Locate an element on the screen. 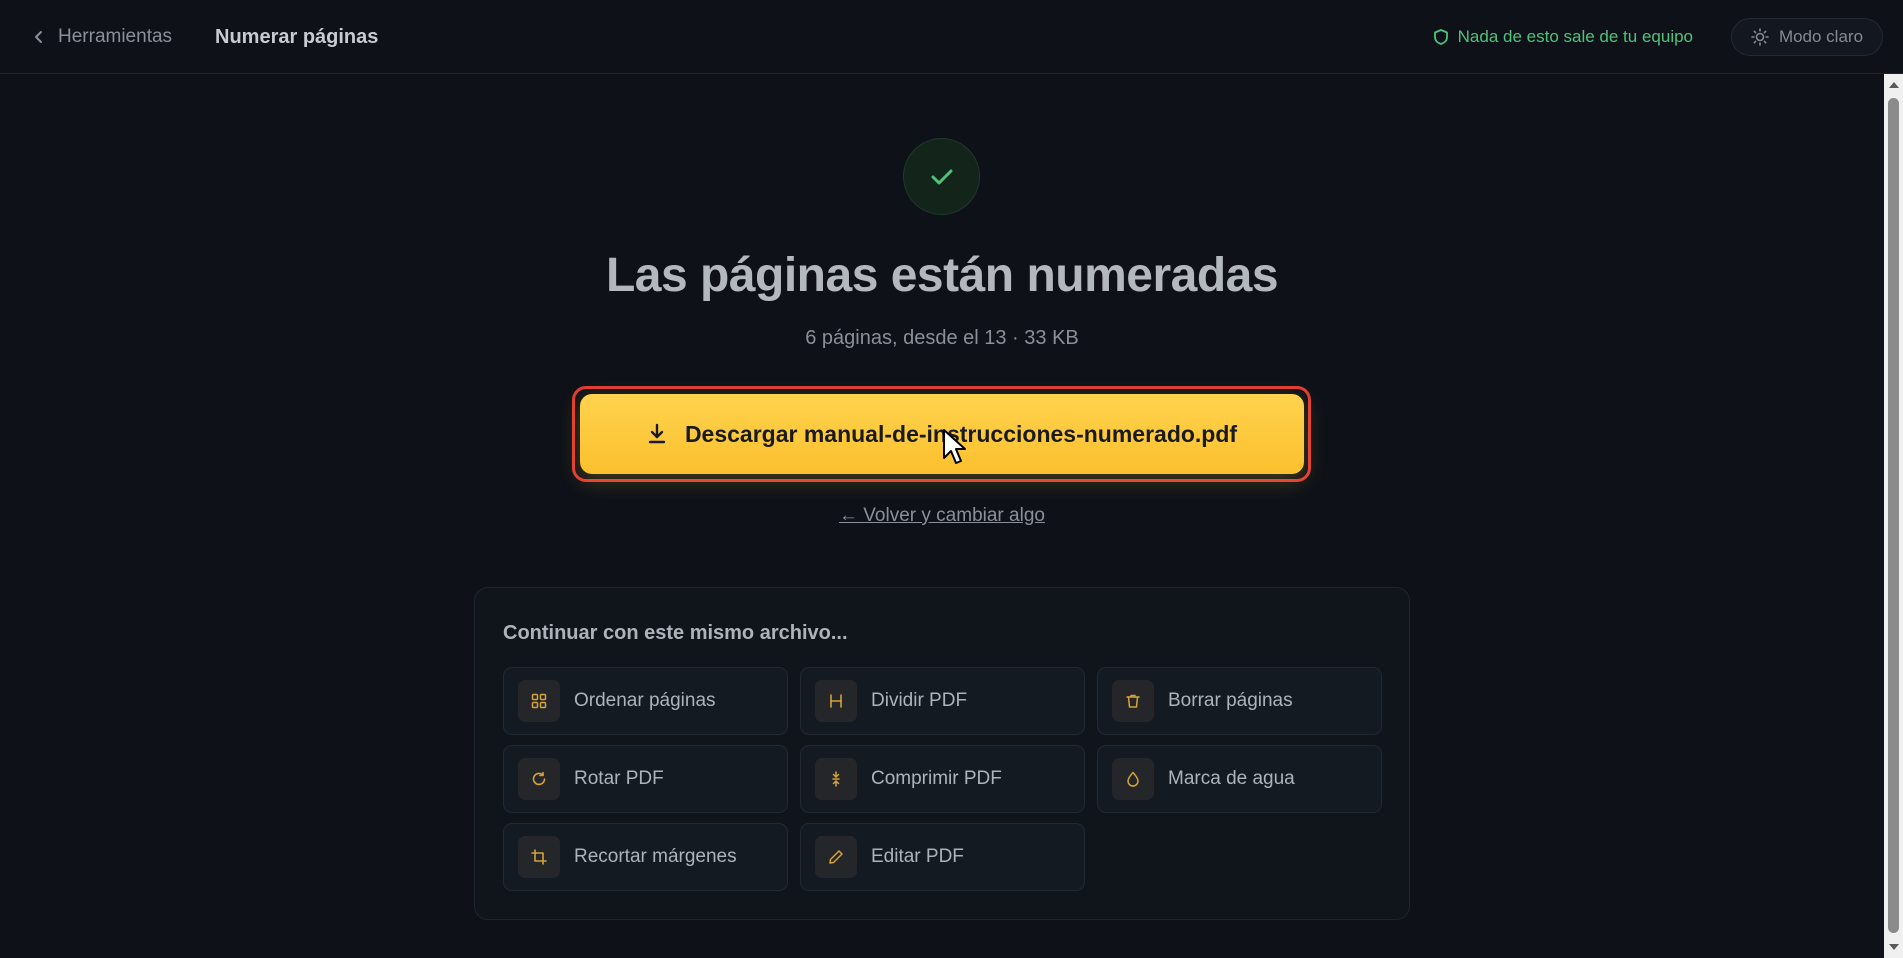  droplet-icon is located at coordinates (1133, 779).